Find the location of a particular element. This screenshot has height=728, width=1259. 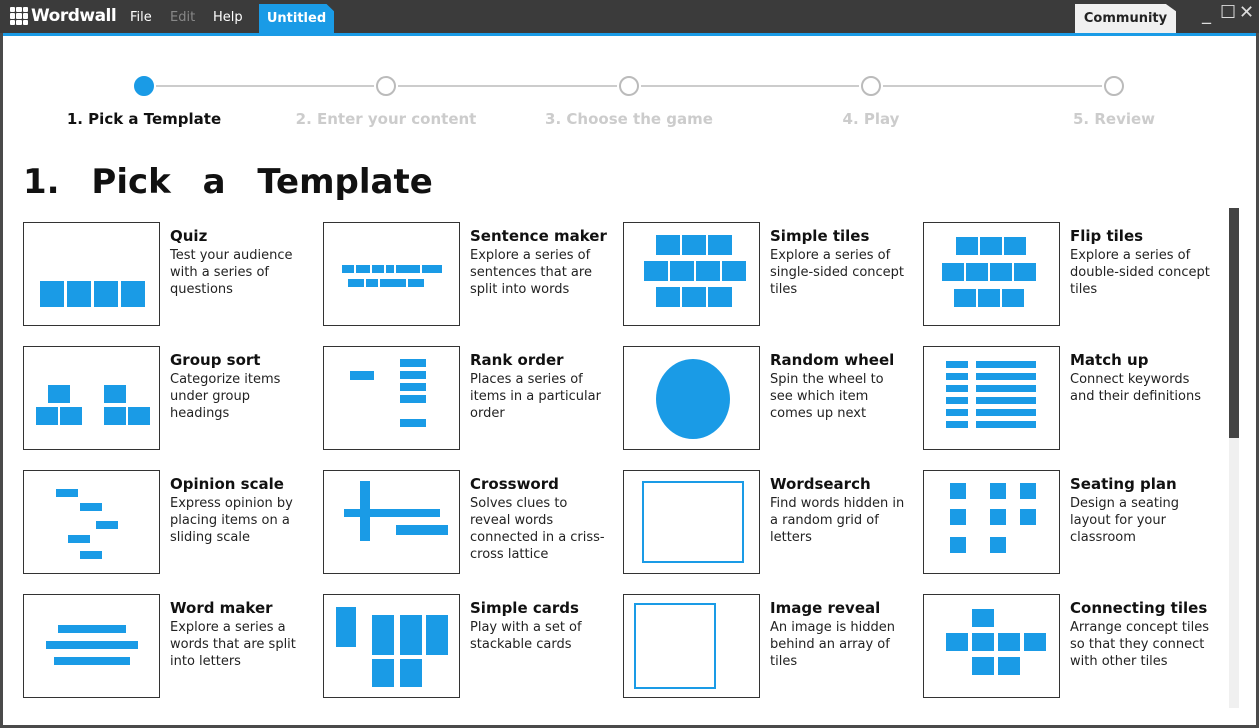

step-4-dot is located at coordinates (871, 86).